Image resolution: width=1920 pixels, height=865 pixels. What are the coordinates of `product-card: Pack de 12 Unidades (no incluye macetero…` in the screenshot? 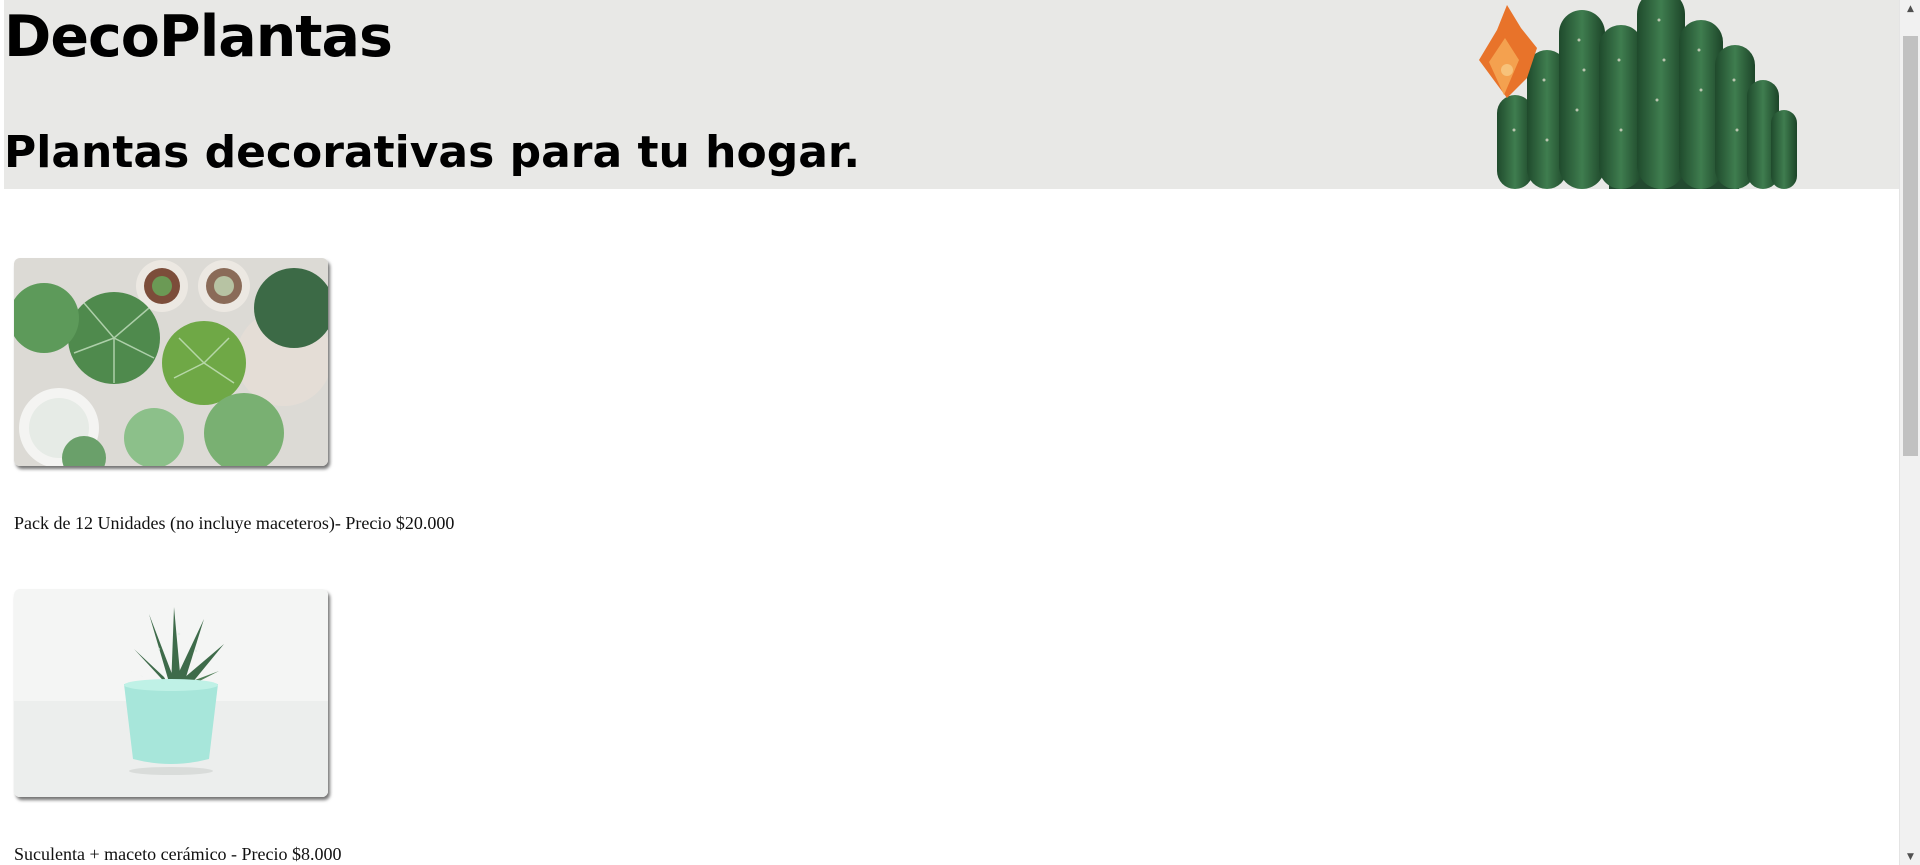 It's located at (234, 395).